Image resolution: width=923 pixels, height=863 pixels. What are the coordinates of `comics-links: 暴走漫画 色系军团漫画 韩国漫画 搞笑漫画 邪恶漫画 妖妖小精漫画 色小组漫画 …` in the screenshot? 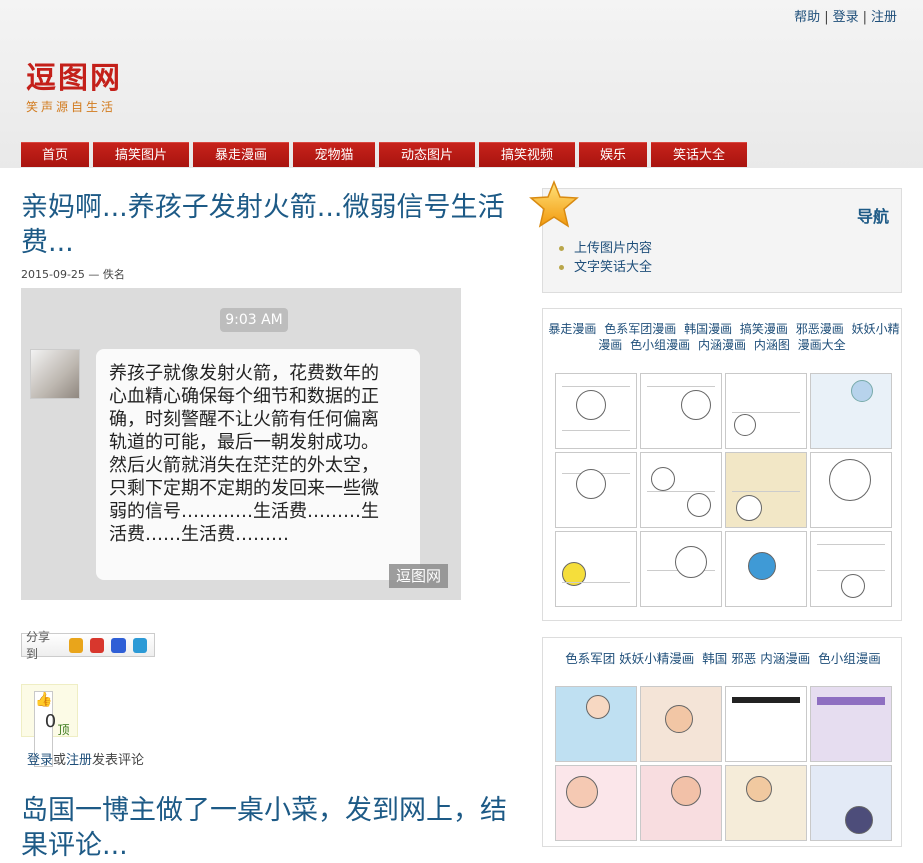 It's located at (723, 337).